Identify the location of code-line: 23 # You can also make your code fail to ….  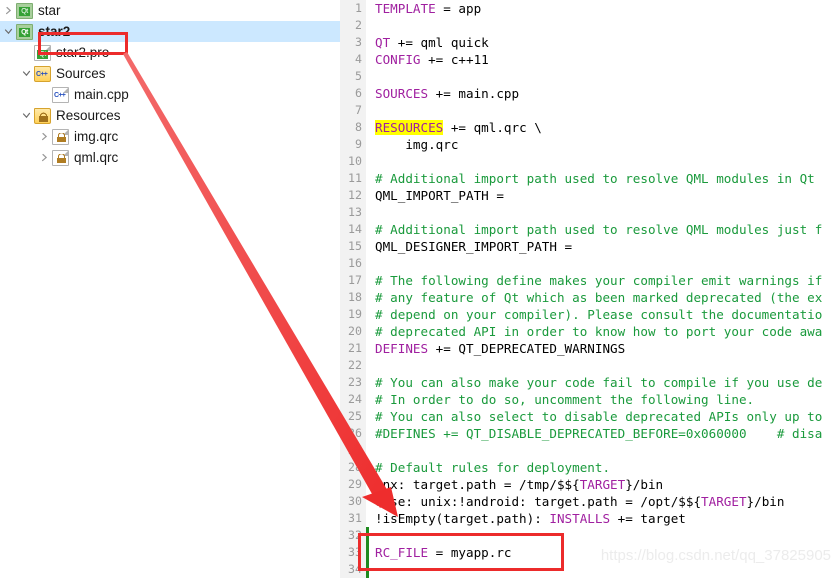
(588, 382).